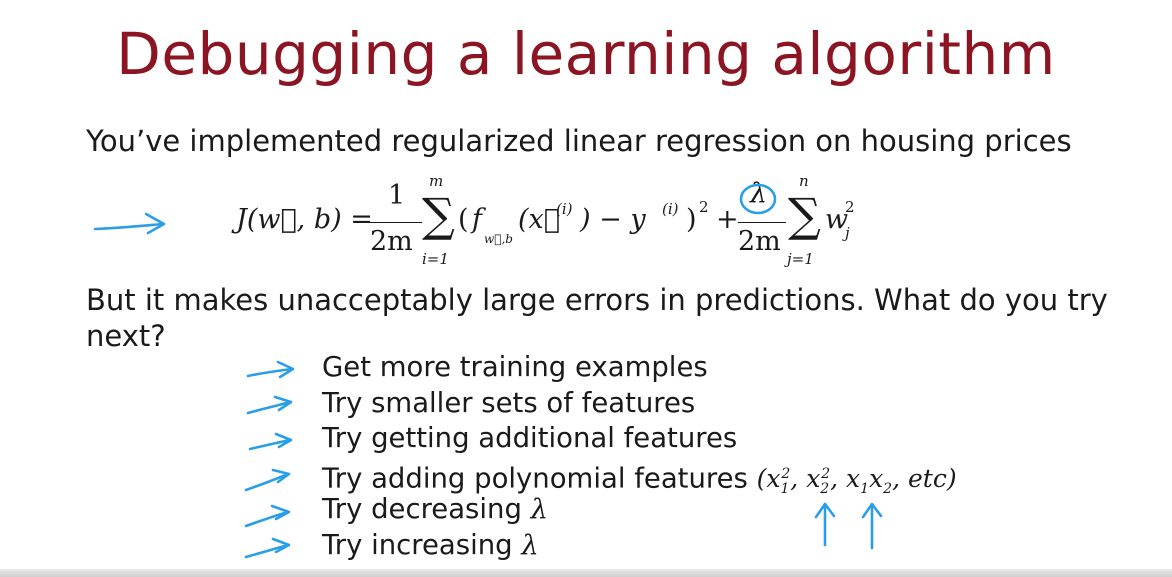 This screenshot has width=1172, height=577. Describe the element at coordinates (129, 223) in the screenshot. I see `formula-arrow-icon` at that location.